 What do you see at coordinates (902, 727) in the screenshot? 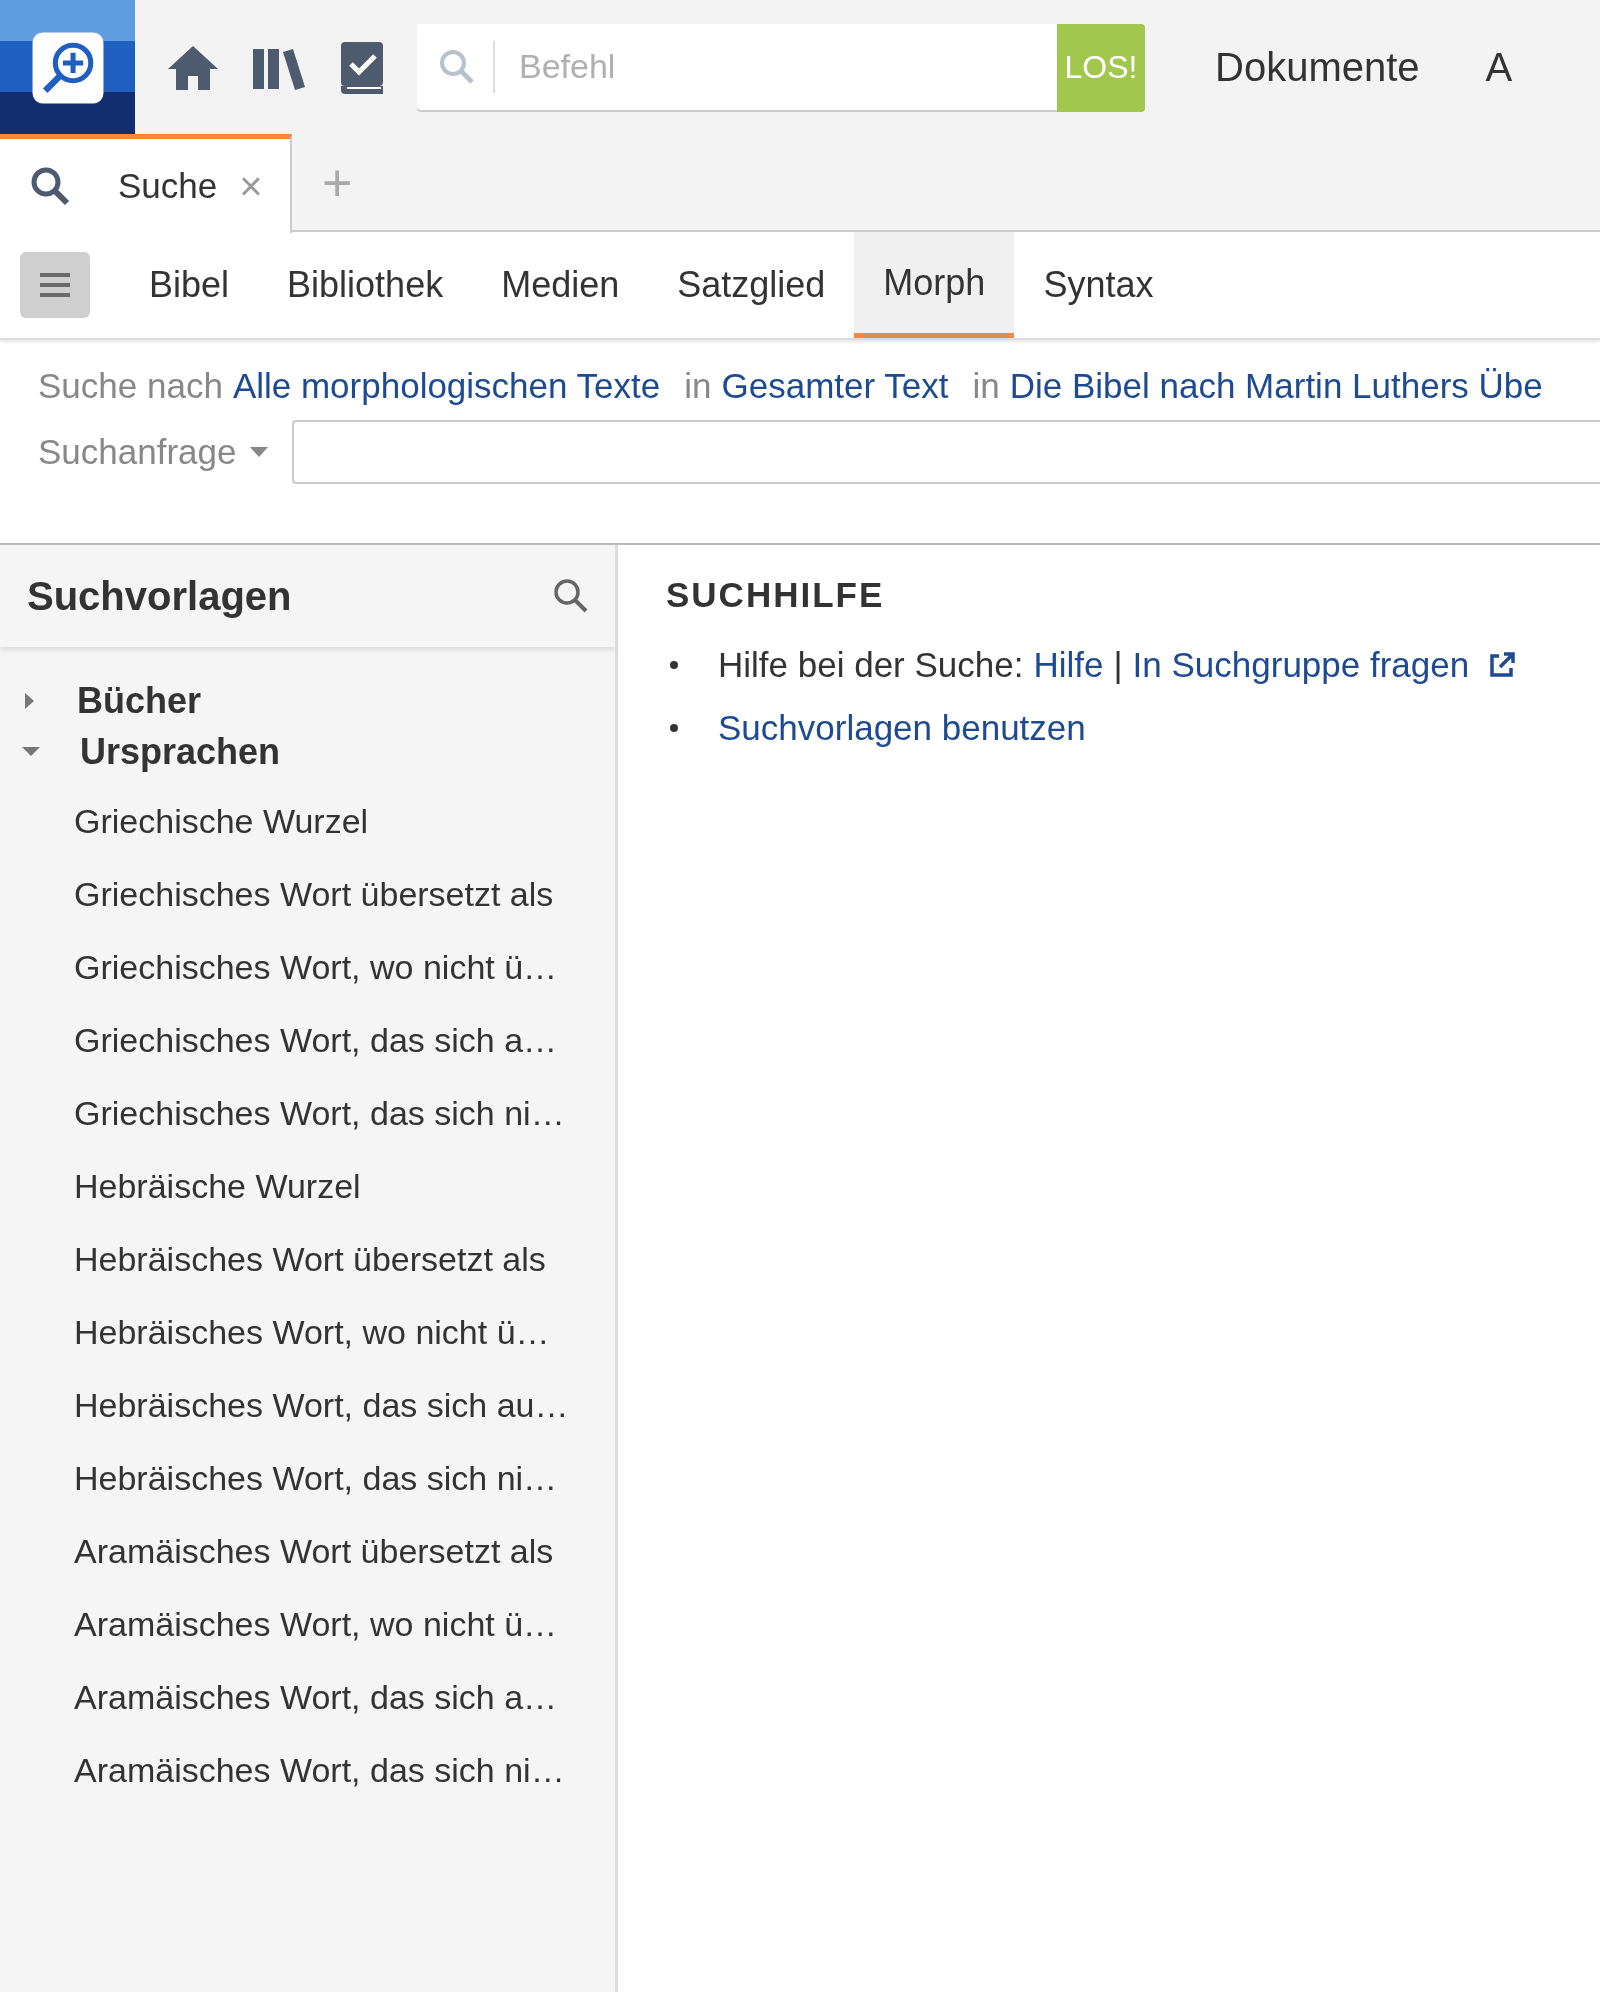
I see `help-link: Suchvorlagen benutzen` at bounding box center [902, 727].